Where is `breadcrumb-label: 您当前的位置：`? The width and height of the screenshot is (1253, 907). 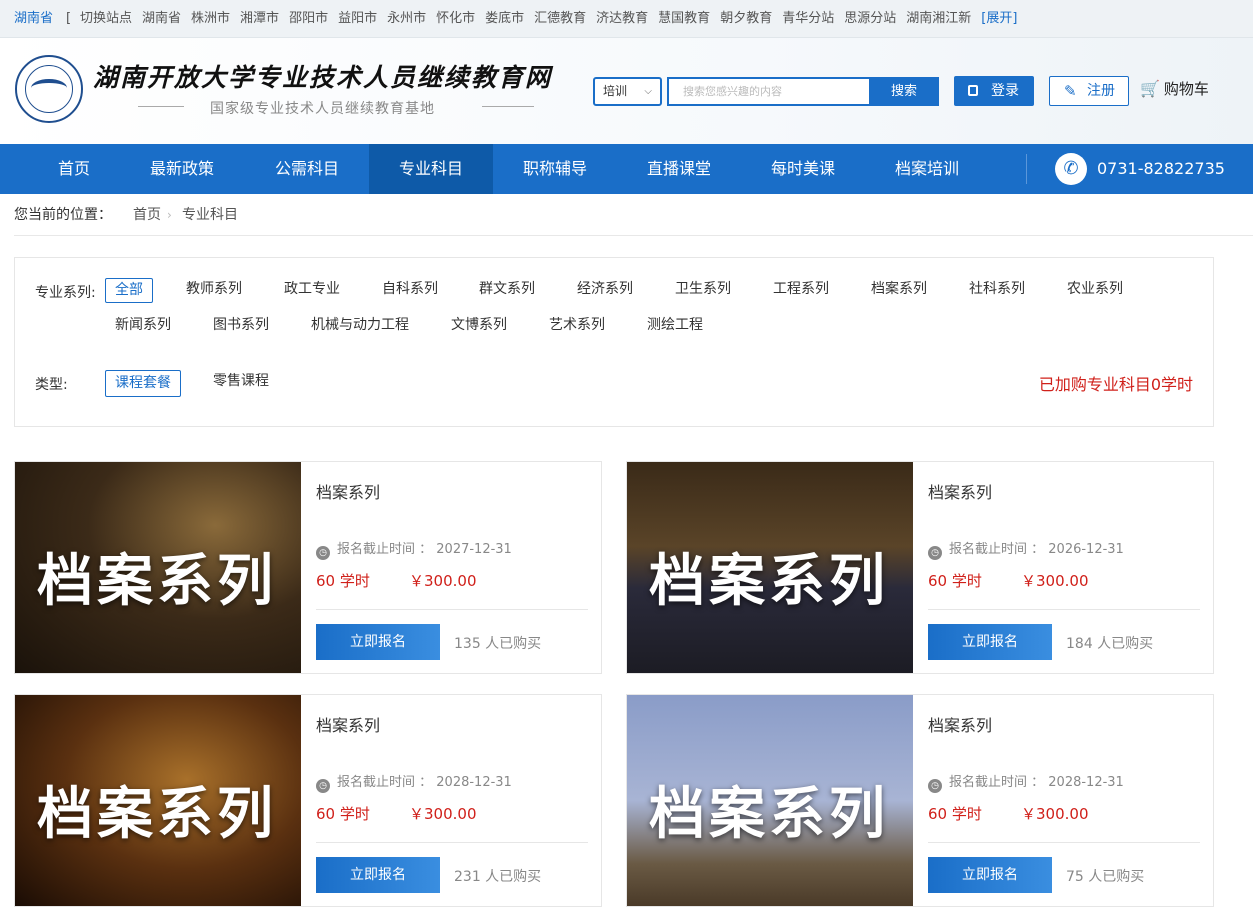 breadcrumb-label: 您当前的位置： is located at coordinates (63, 215).